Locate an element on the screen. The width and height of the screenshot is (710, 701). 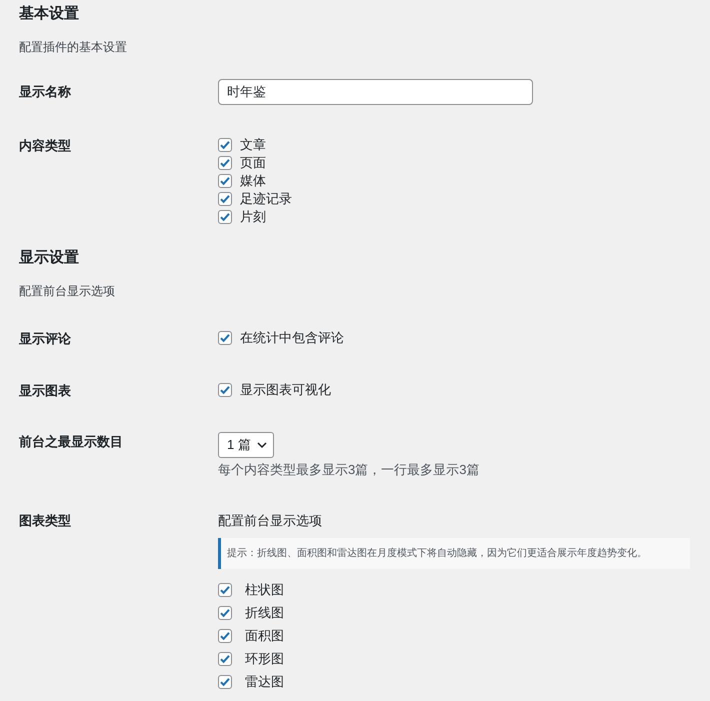
checkbox-label: 面积图 is located at coordinates (264, 636).